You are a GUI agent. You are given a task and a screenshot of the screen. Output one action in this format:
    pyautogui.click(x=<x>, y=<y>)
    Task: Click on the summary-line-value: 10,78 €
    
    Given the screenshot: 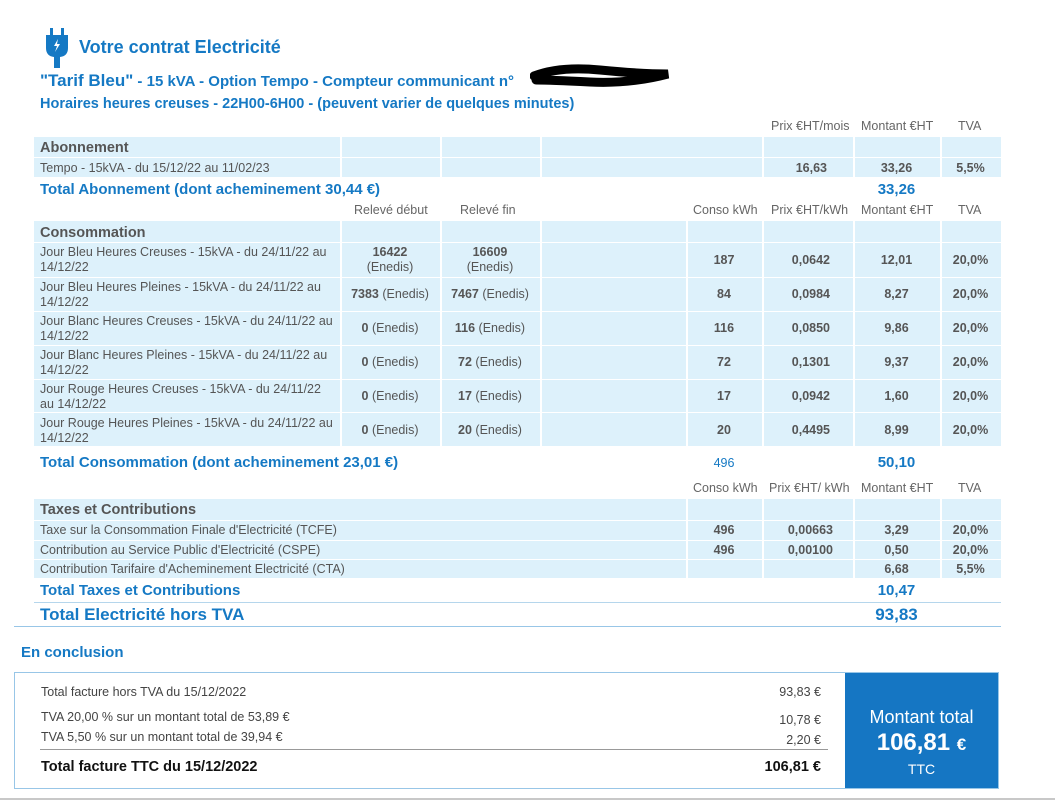 What is the action you would take?
    pyautogui.click(x=800, y=720)
    